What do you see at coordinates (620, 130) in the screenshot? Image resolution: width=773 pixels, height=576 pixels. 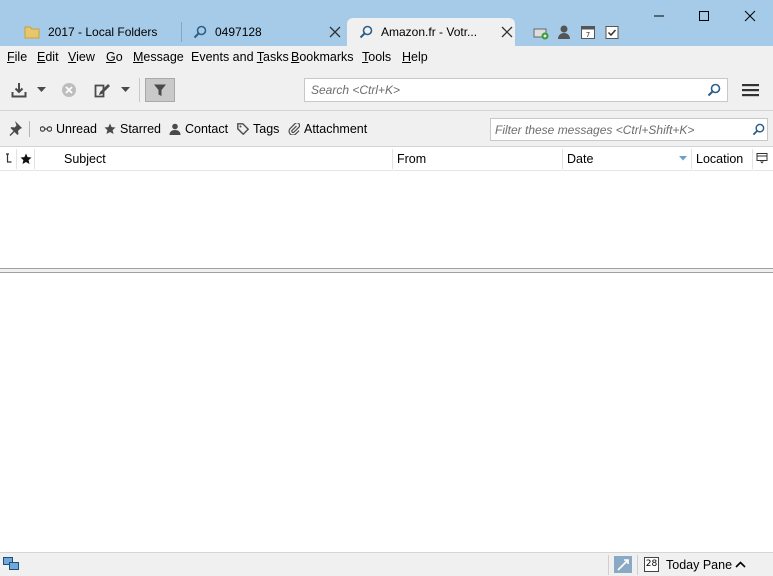 I see `filter-messages-input` at bounding box center [620, 130].